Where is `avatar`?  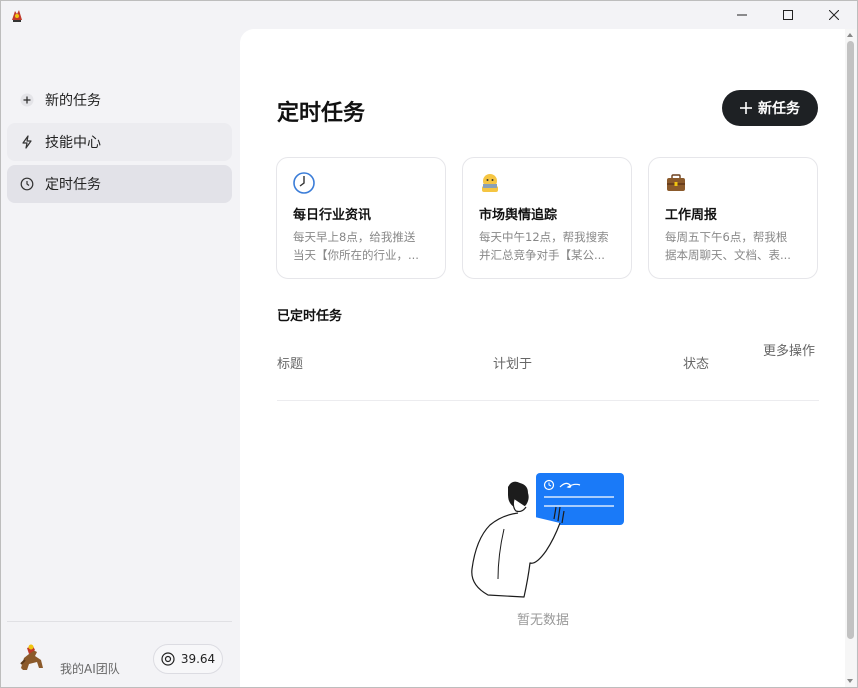
avatar is located at coordinates (32, 659).